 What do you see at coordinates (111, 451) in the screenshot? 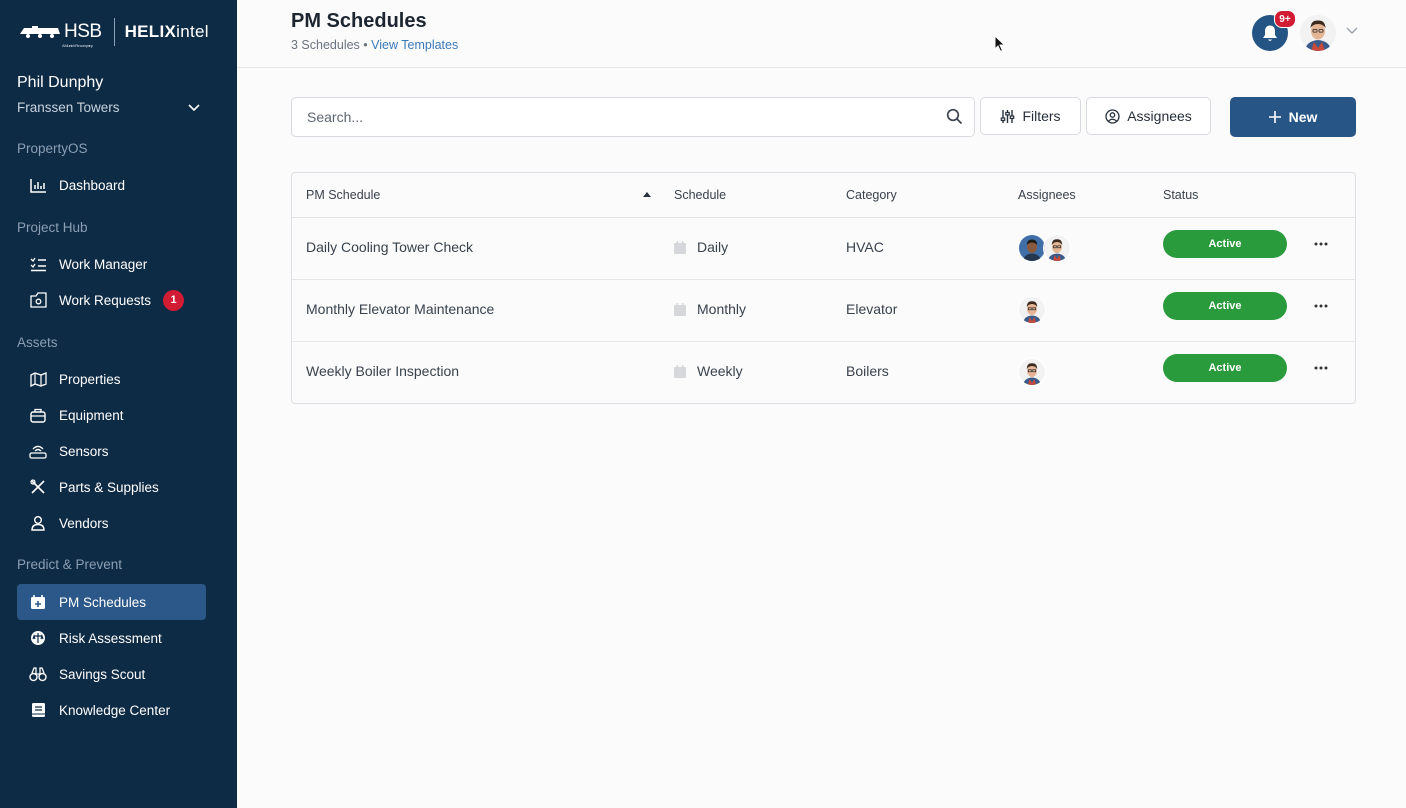
I see `sidebar-item-sensors: Sensors` at bounding box center [111, 451].